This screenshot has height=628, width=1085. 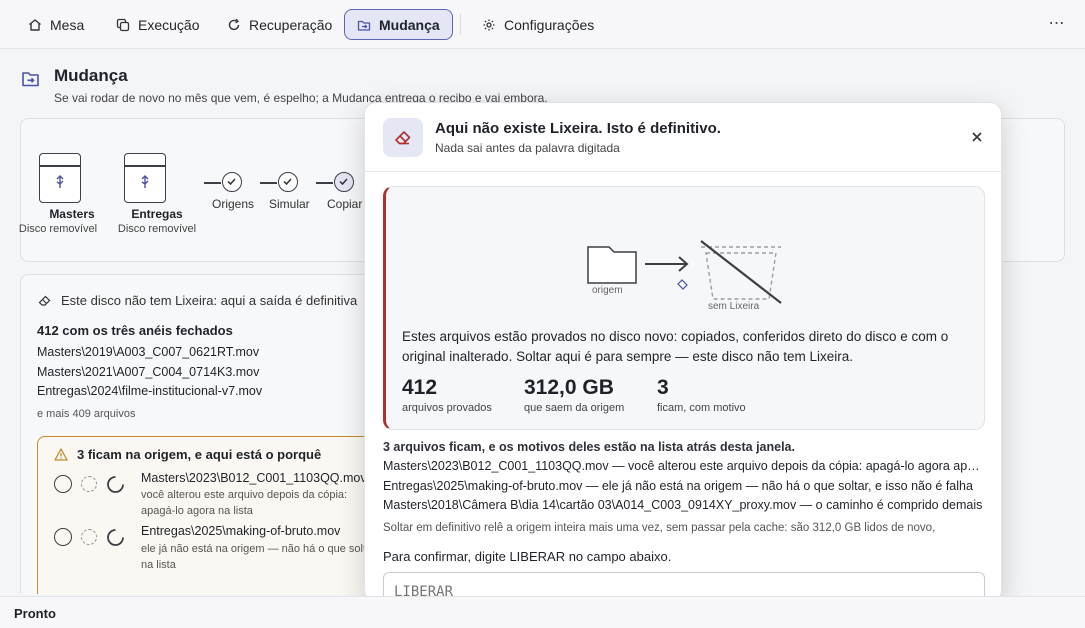 What do you see at coordinates (61, 454) in the screenshot?
I see `warning-icon` at bounding box center [61, 454].